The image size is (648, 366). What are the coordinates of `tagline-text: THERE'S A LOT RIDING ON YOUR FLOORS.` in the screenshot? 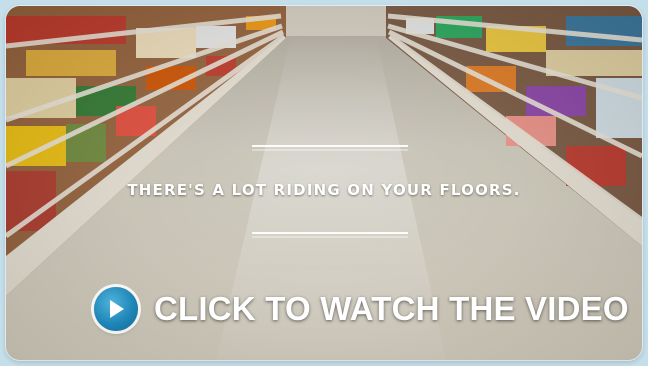 It's located at (324, 190).